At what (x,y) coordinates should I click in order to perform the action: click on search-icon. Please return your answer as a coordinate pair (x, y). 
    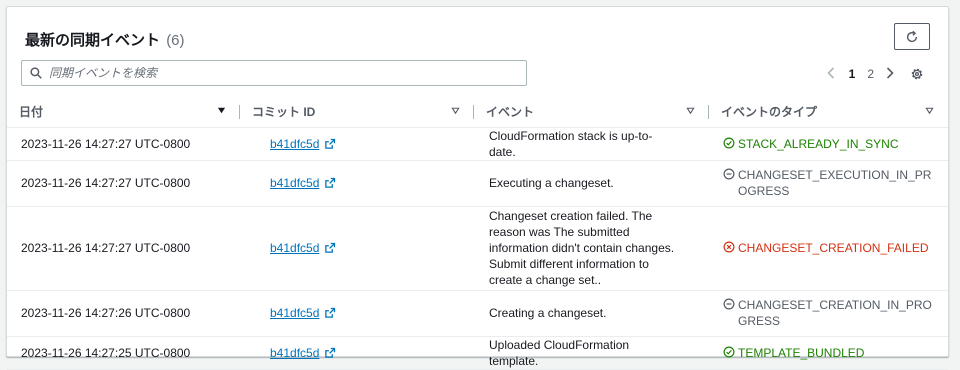
    Looking at the image, I should click on (36, 73).